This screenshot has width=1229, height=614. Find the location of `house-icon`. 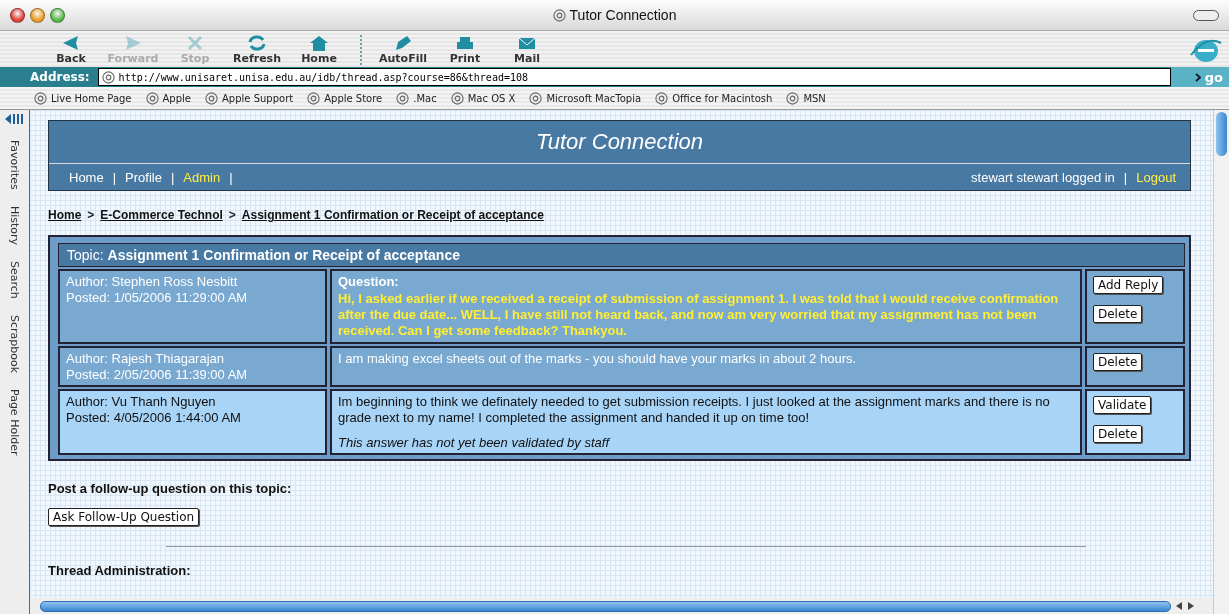

house-icon is located at coordinates (319, 43).